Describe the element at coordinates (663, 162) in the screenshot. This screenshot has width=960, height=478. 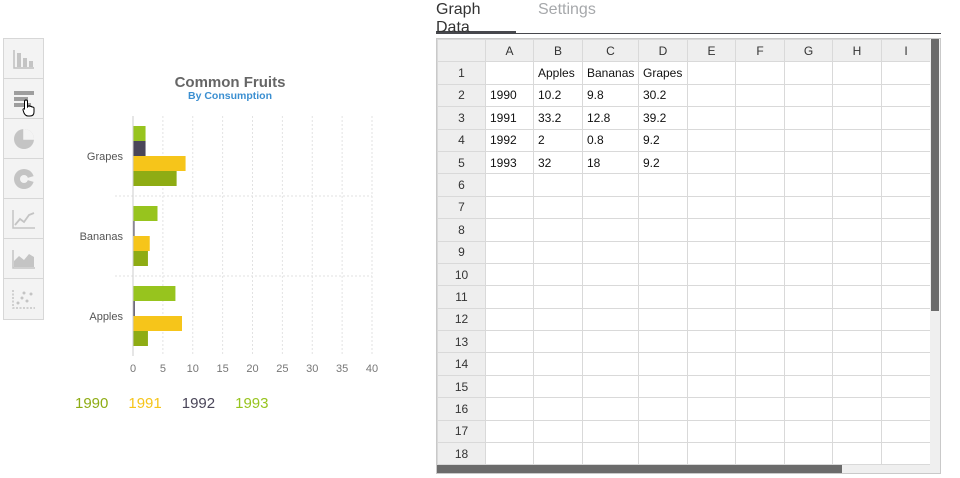
I see `grid-cell: 9.2` at that location.